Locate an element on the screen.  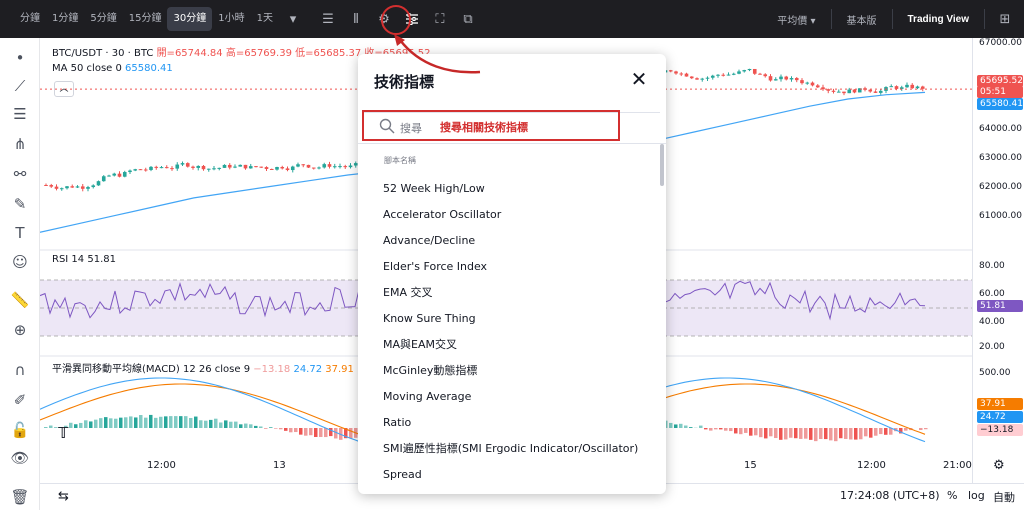
indicator-item: Accelerator Oscillator is located at coordinates (508, 215).